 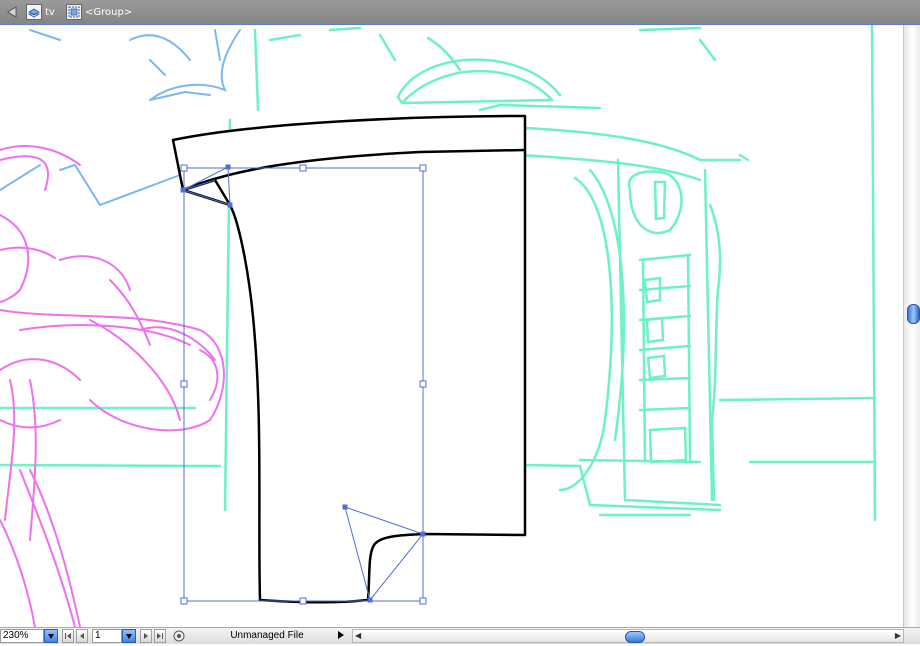 I want to click on horizontal-scroll-thumb, so click(x=635, y=637).